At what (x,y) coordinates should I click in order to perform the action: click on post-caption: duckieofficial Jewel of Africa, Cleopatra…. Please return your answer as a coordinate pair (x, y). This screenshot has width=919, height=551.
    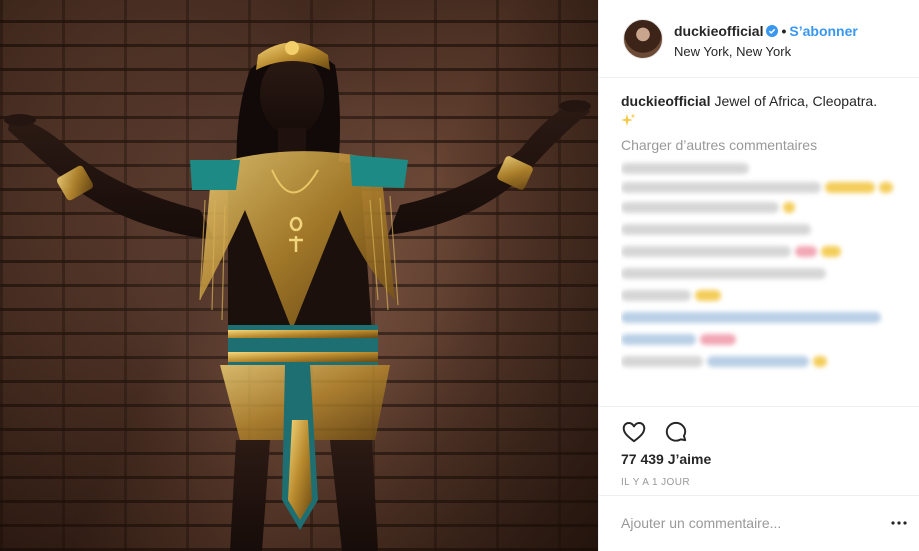
    Looking at the image, I should click on (761, 111).